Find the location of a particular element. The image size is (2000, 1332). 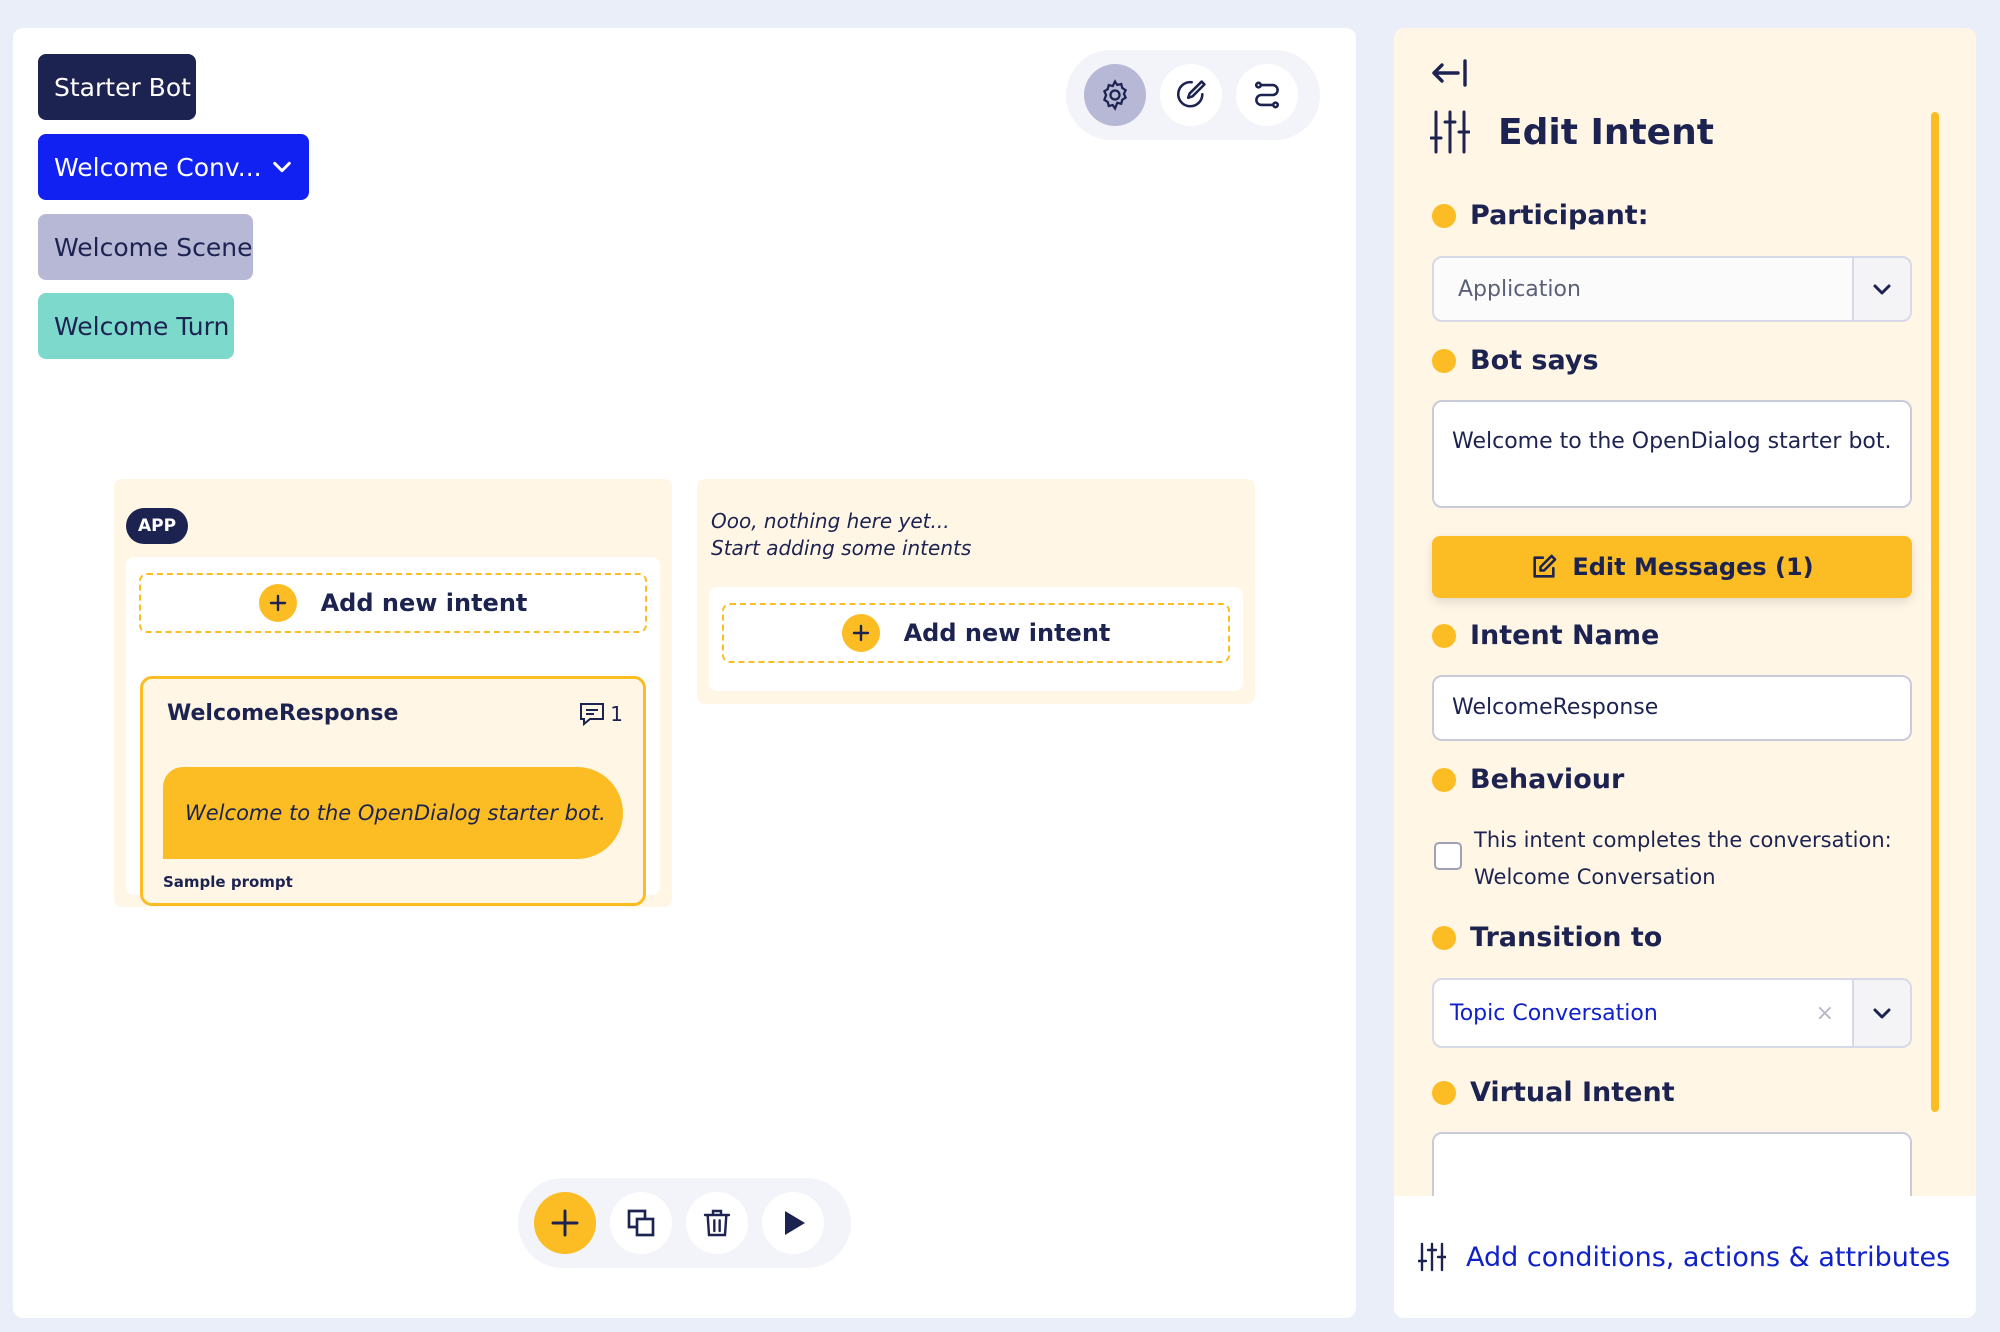

message-count: 1 is located at coordinates (600, 714).